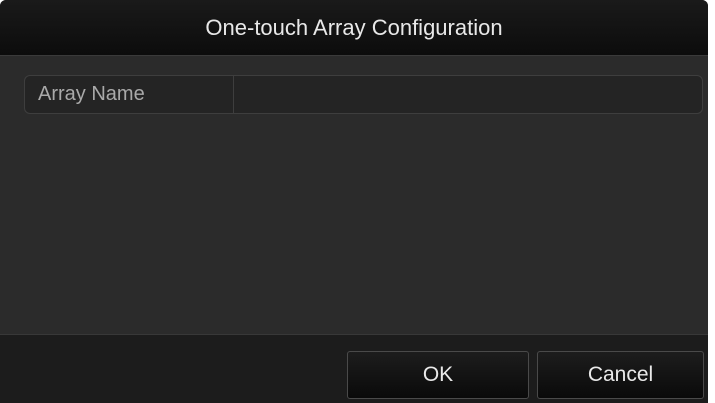 Image resolution: width=715 pixels, height=403 pixels. Describe the element at coordinates (468, 94) in the screenshot. I see `array-name-input` at that location.